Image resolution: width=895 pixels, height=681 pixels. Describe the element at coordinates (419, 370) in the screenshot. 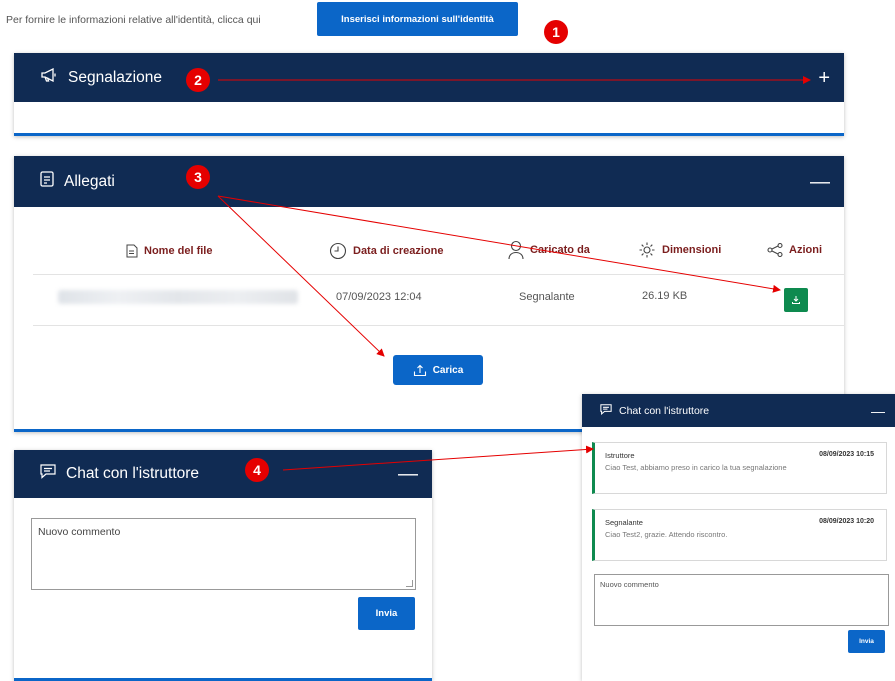

I see `upload-icon` at that location.